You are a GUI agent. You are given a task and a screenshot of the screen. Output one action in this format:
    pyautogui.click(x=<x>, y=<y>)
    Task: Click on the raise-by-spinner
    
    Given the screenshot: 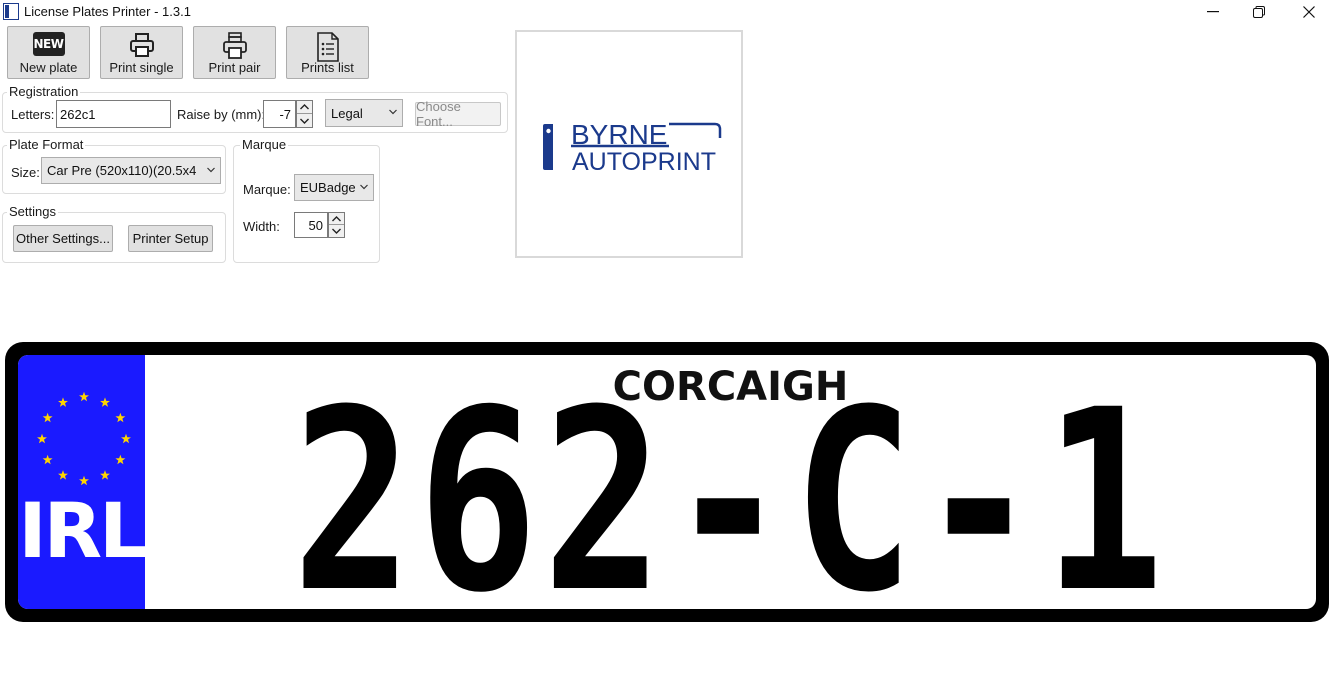 What is the action you would take?
    pyautogui.click(x=304, y=114)
    